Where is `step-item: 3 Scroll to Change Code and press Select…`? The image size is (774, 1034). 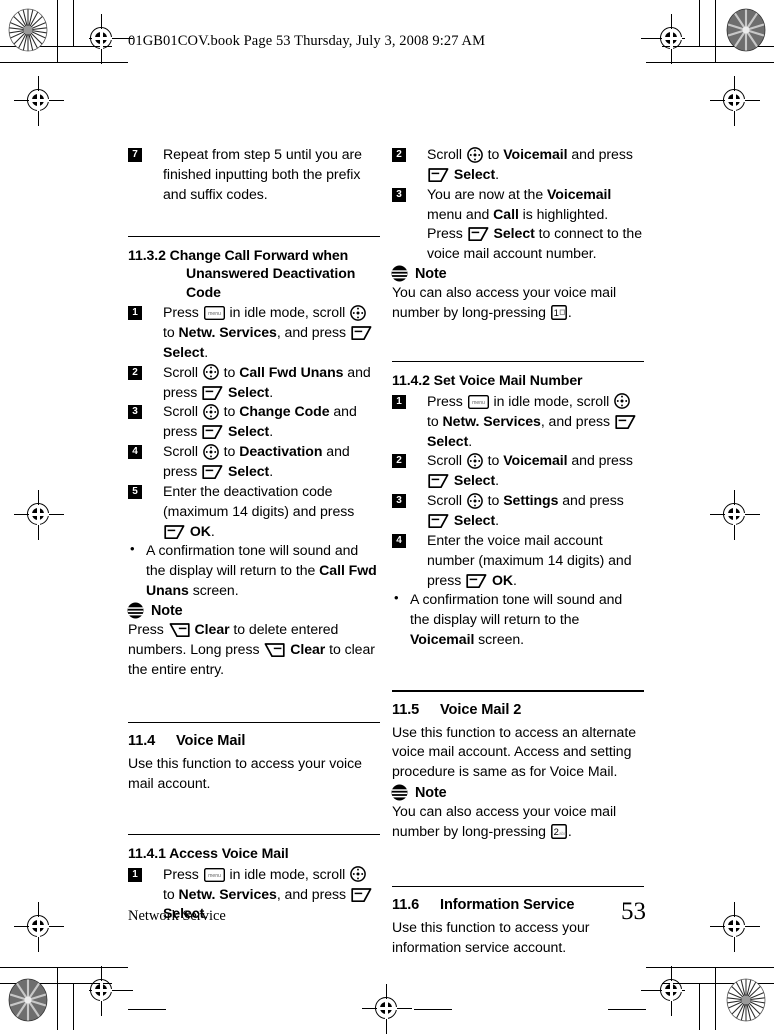 step-item: 3 Scroll to Change Code and press Select… is located at coordinates (254, 422).